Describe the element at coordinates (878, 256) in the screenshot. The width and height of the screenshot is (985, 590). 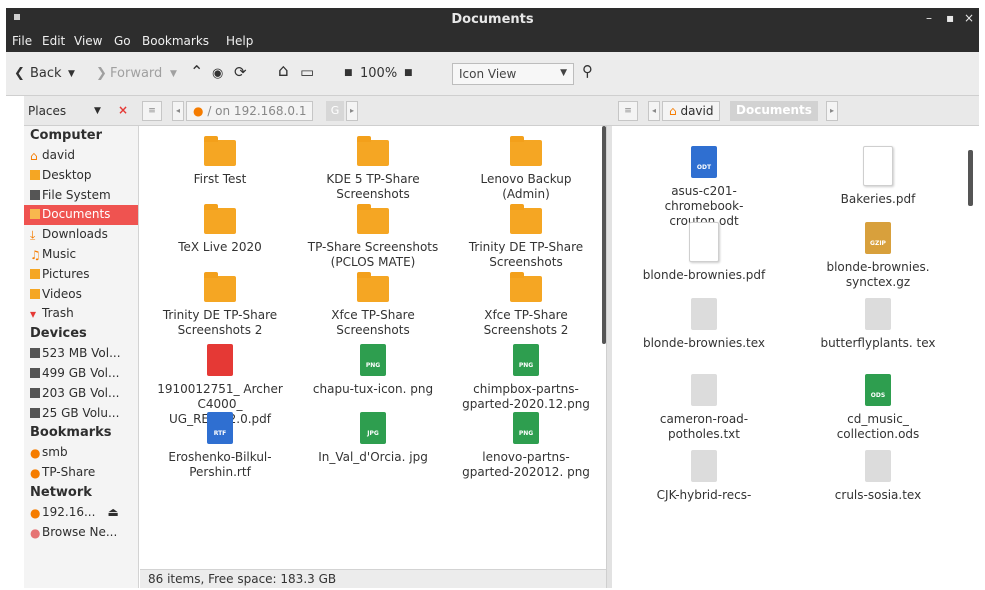
I see `file-item: GZIP blonde-brownies. synctex.gz` at that location.